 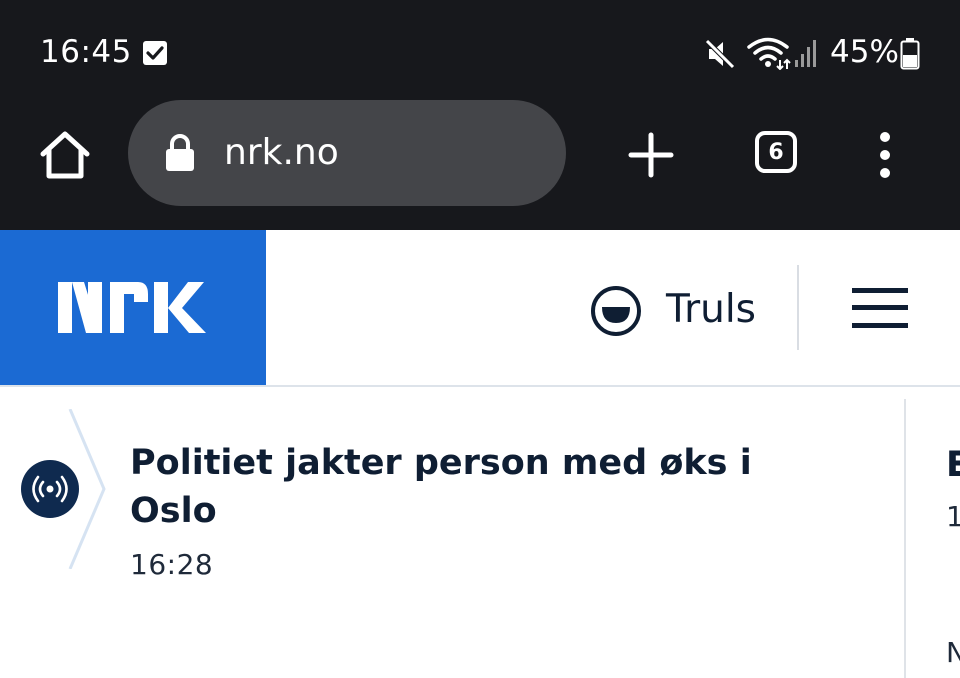 I want to click on home-icon, so click(x=65, y=155).